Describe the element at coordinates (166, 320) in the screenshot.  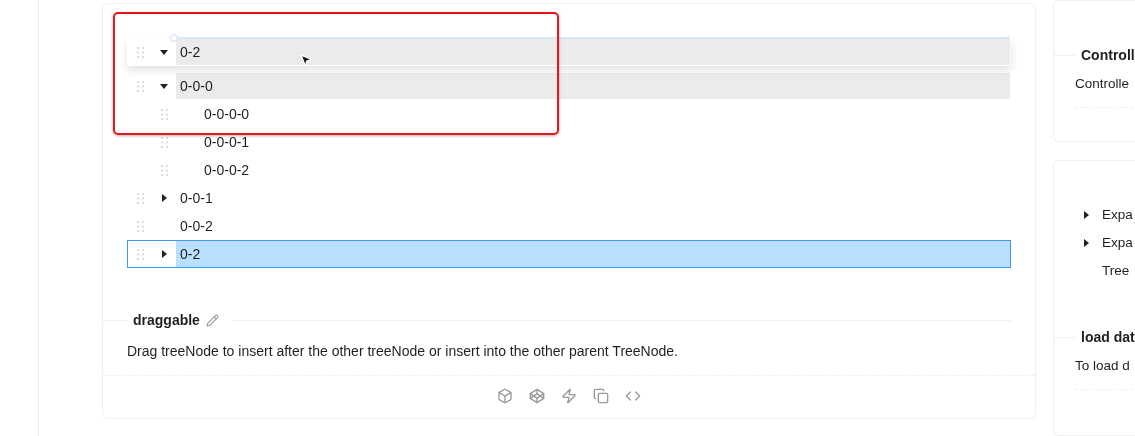
I see `demo-title: draggable` at that location.